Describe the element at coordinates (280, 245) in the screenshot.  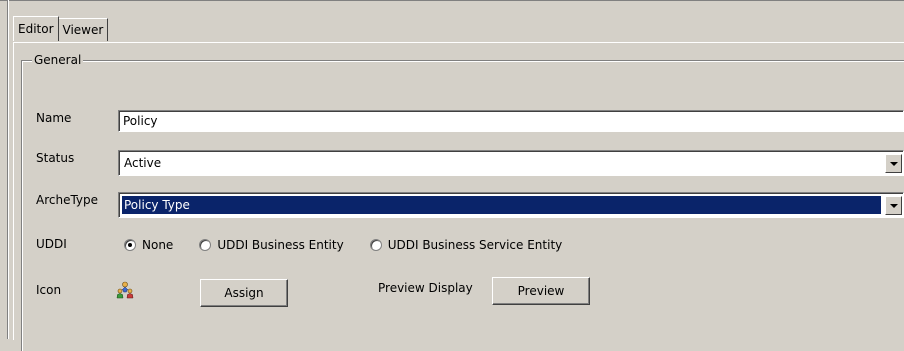
I see `uddi-option-business-entity-label: UDDI Business Entity` at that location.